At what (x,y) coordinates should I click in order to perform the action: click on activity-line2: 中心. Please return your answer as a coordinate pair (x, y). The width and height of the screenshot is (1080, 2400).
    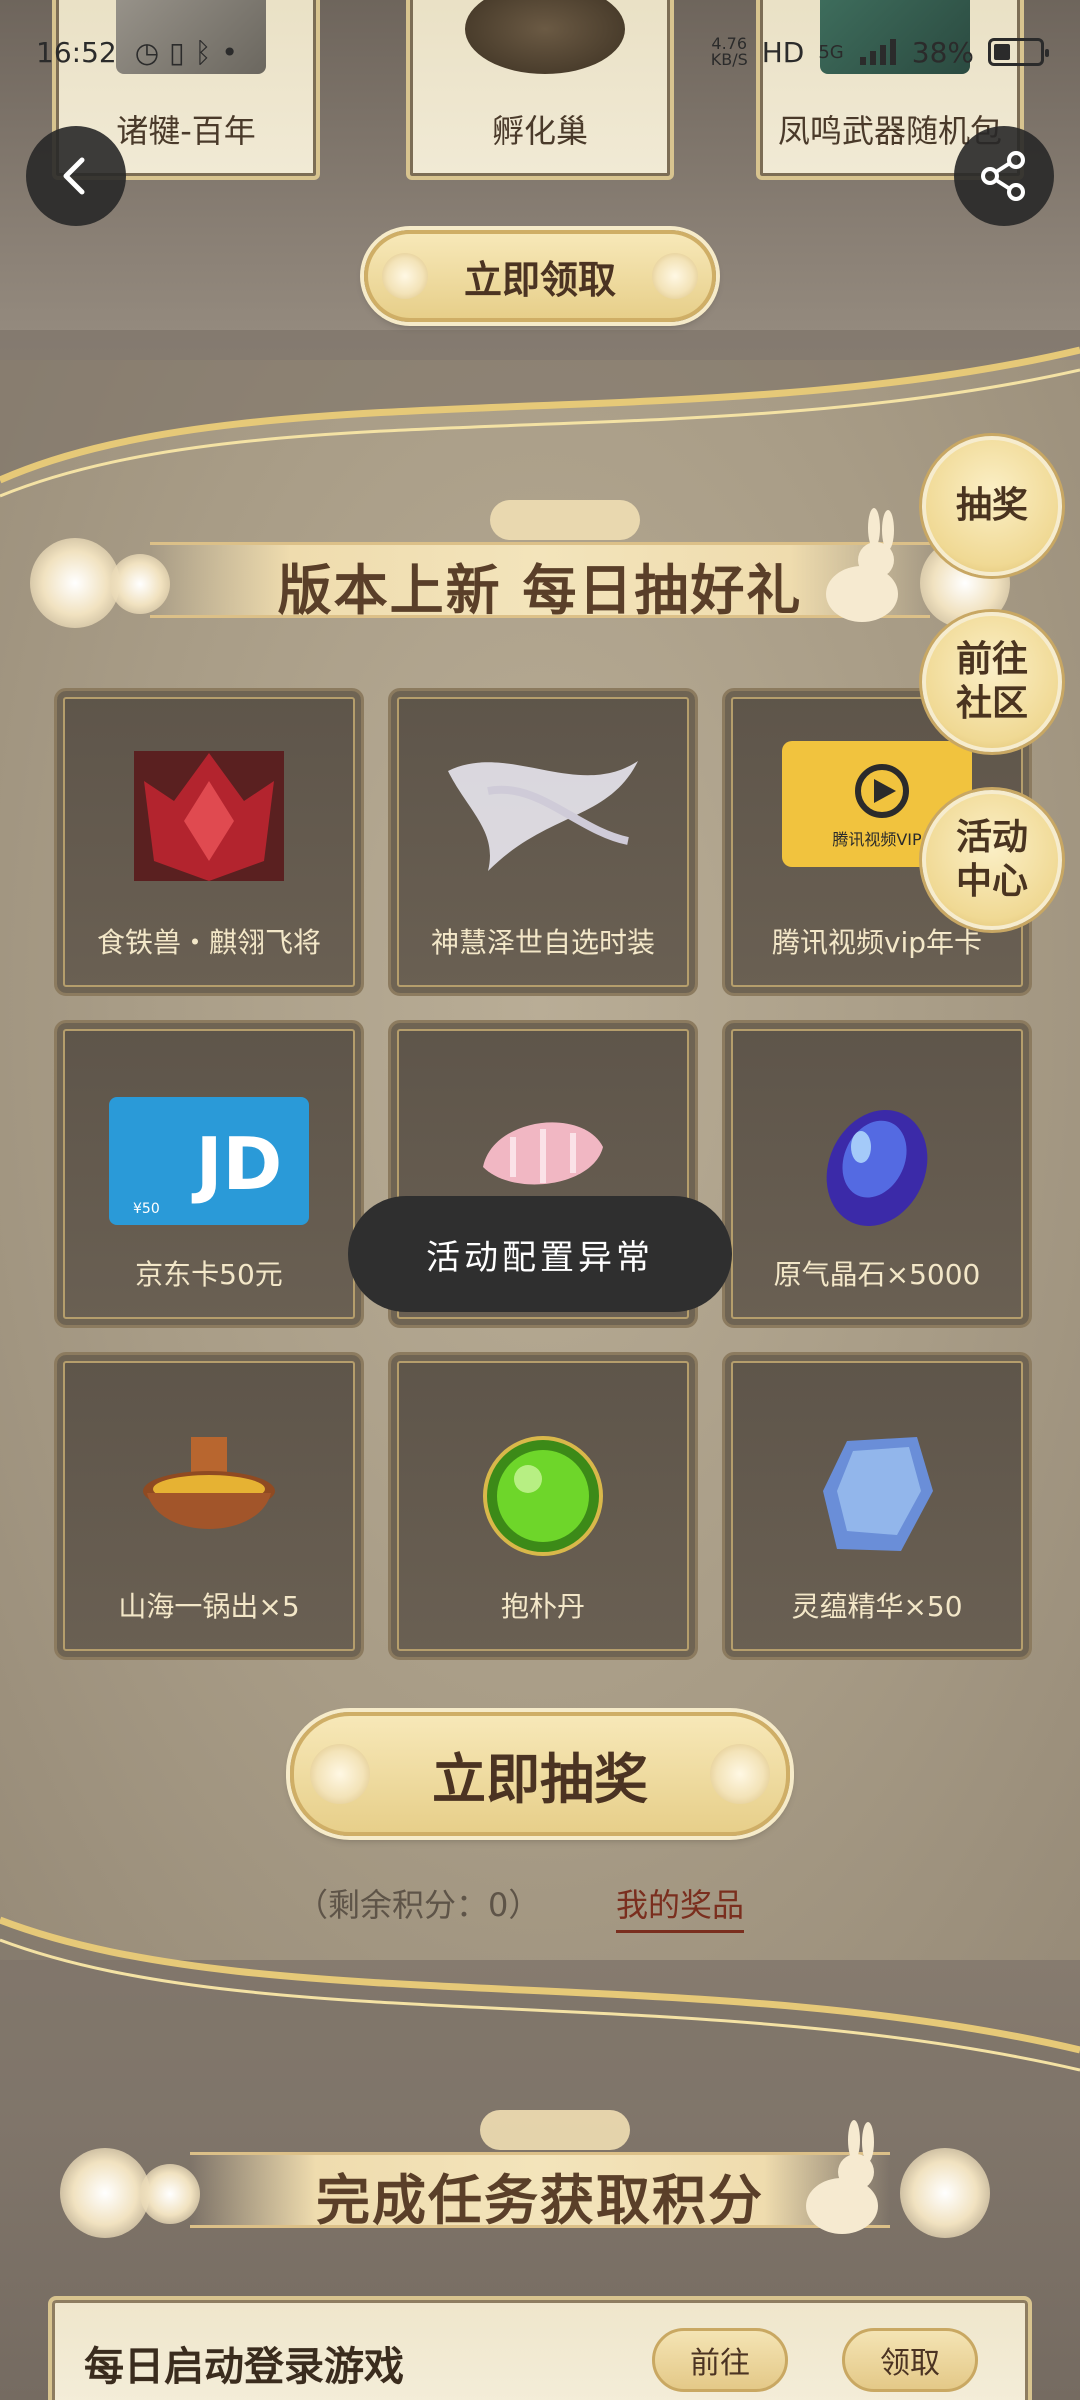
    Looking at the image, I should click on (991, 881).